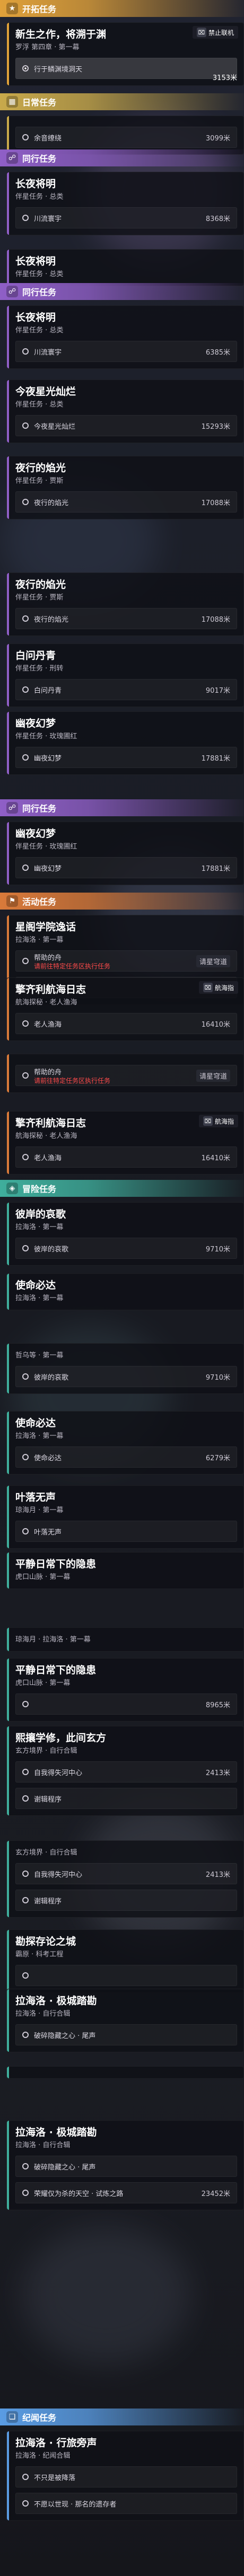 This screenshot has height=2576, width=244. Describe the element at coordinates (122, 1188) in the screenshot. I see `adventure-section-header: ◈ 冒险任务` at that location.